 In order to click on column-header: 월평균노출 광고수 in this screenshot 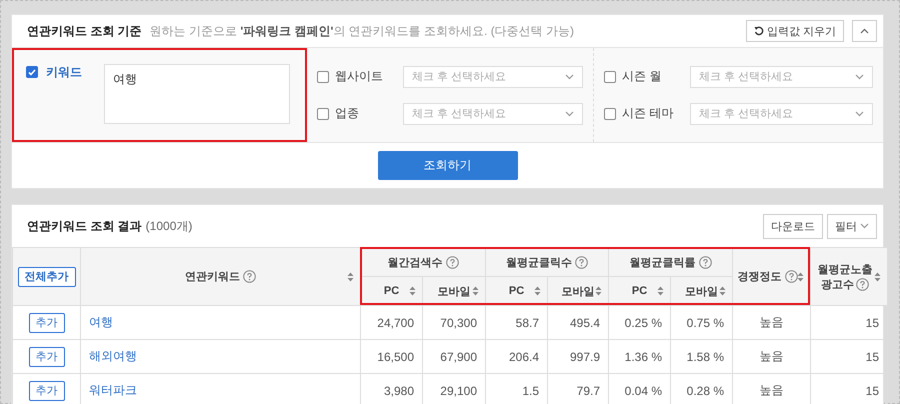, I will do `click(849, 277)`.